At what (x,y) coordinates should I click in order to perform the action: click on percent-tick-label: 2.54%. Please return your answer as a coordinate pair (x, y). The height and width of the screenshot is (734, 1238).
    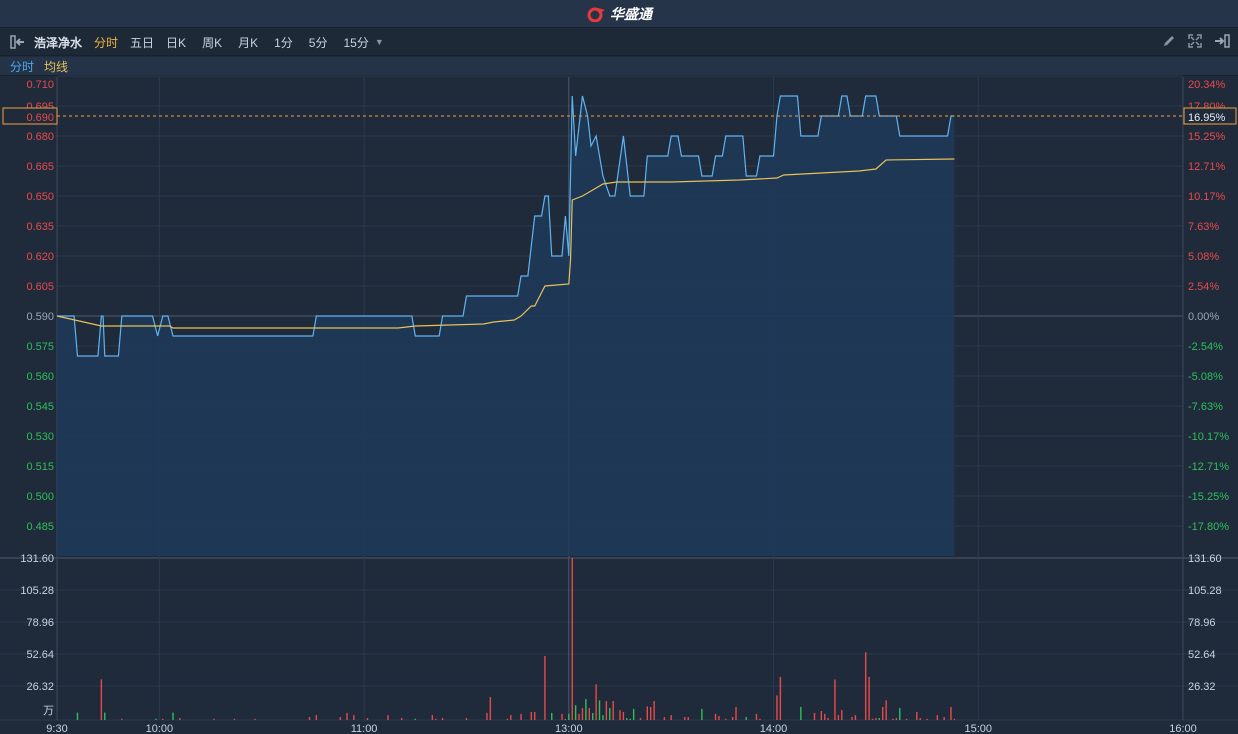
    Looking at the image, I should click on (1203, 287).